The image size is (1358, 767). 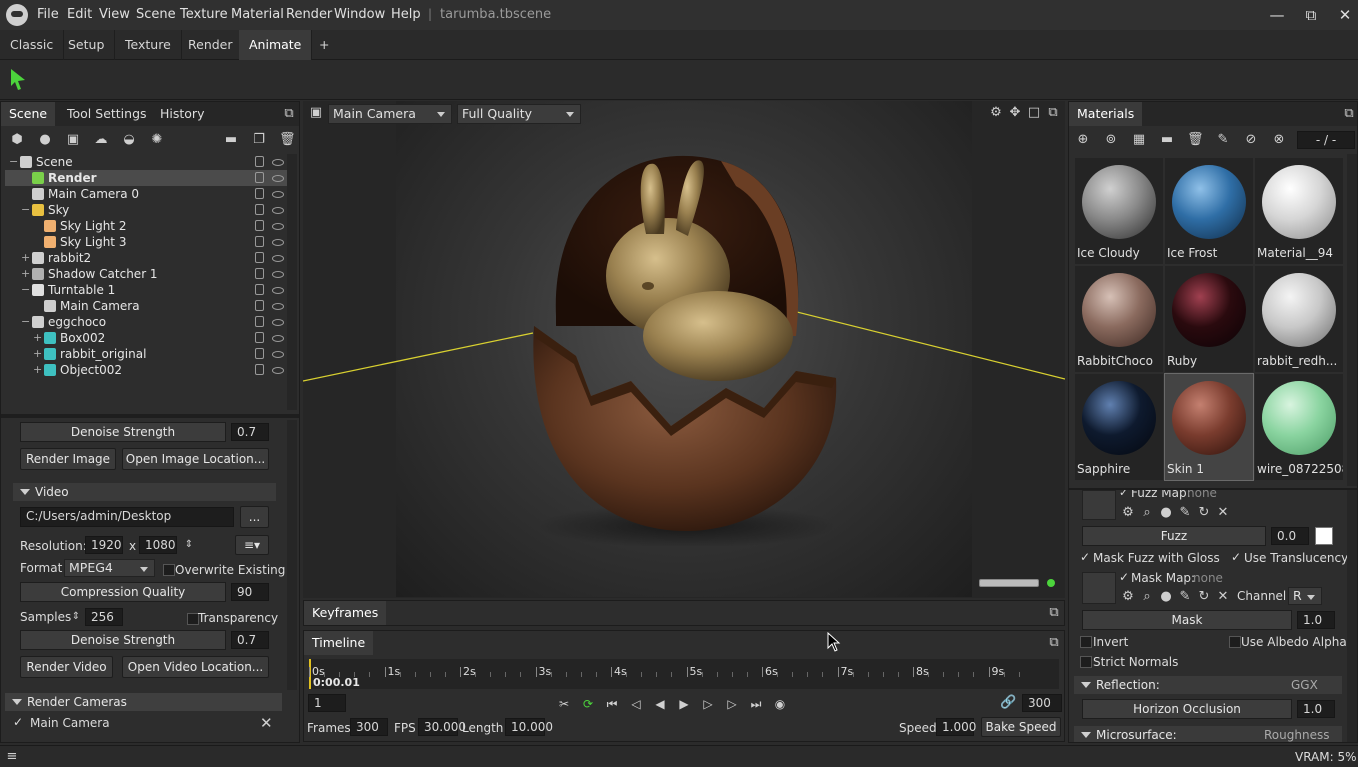 I want to click on cut-icon: ✂, so click(x=564, y=704).